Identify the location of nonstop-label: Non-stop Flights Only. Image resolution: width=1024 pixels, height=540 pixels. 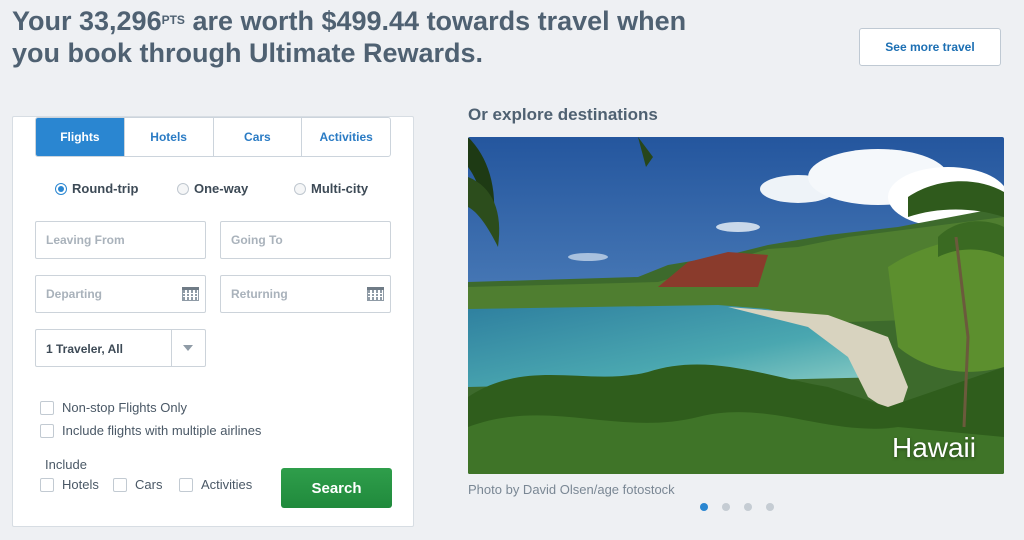
(124, 407).